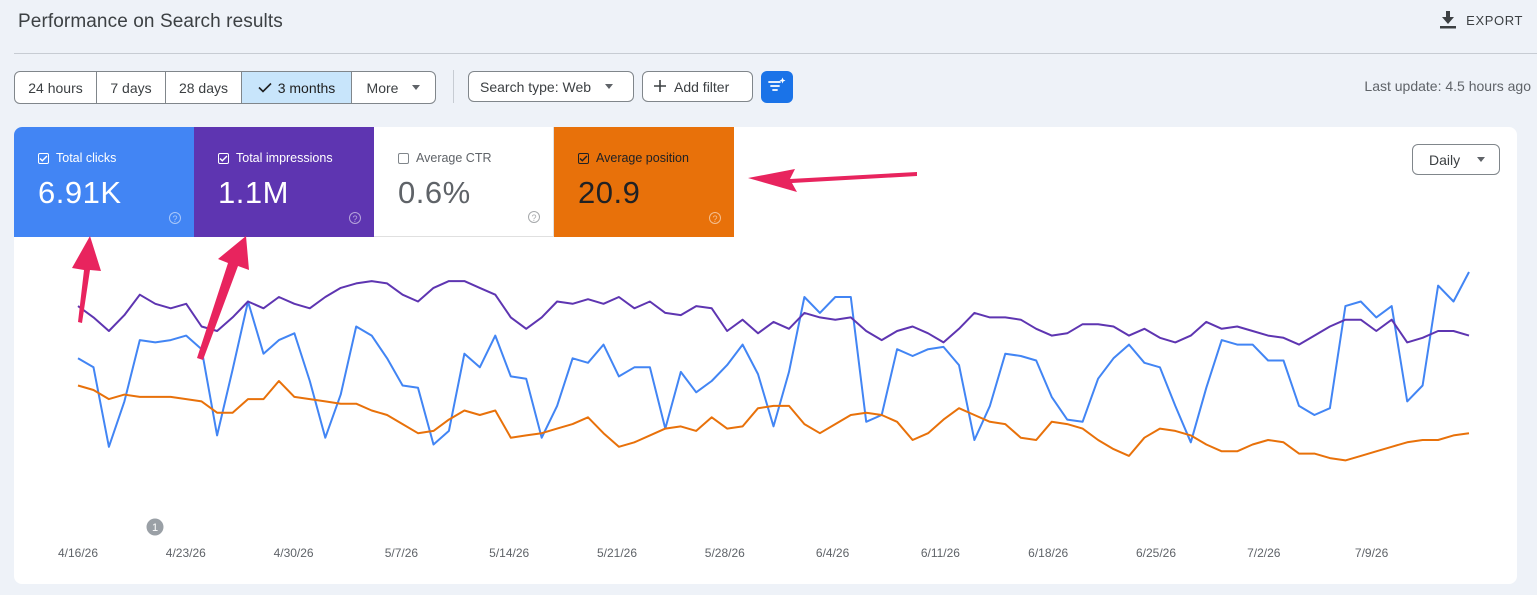 The image size is (1537, 595). Describe the element at coordinates (294, 553) in the screenshot. I see `x-tick-label: 4/30/26` at that location.